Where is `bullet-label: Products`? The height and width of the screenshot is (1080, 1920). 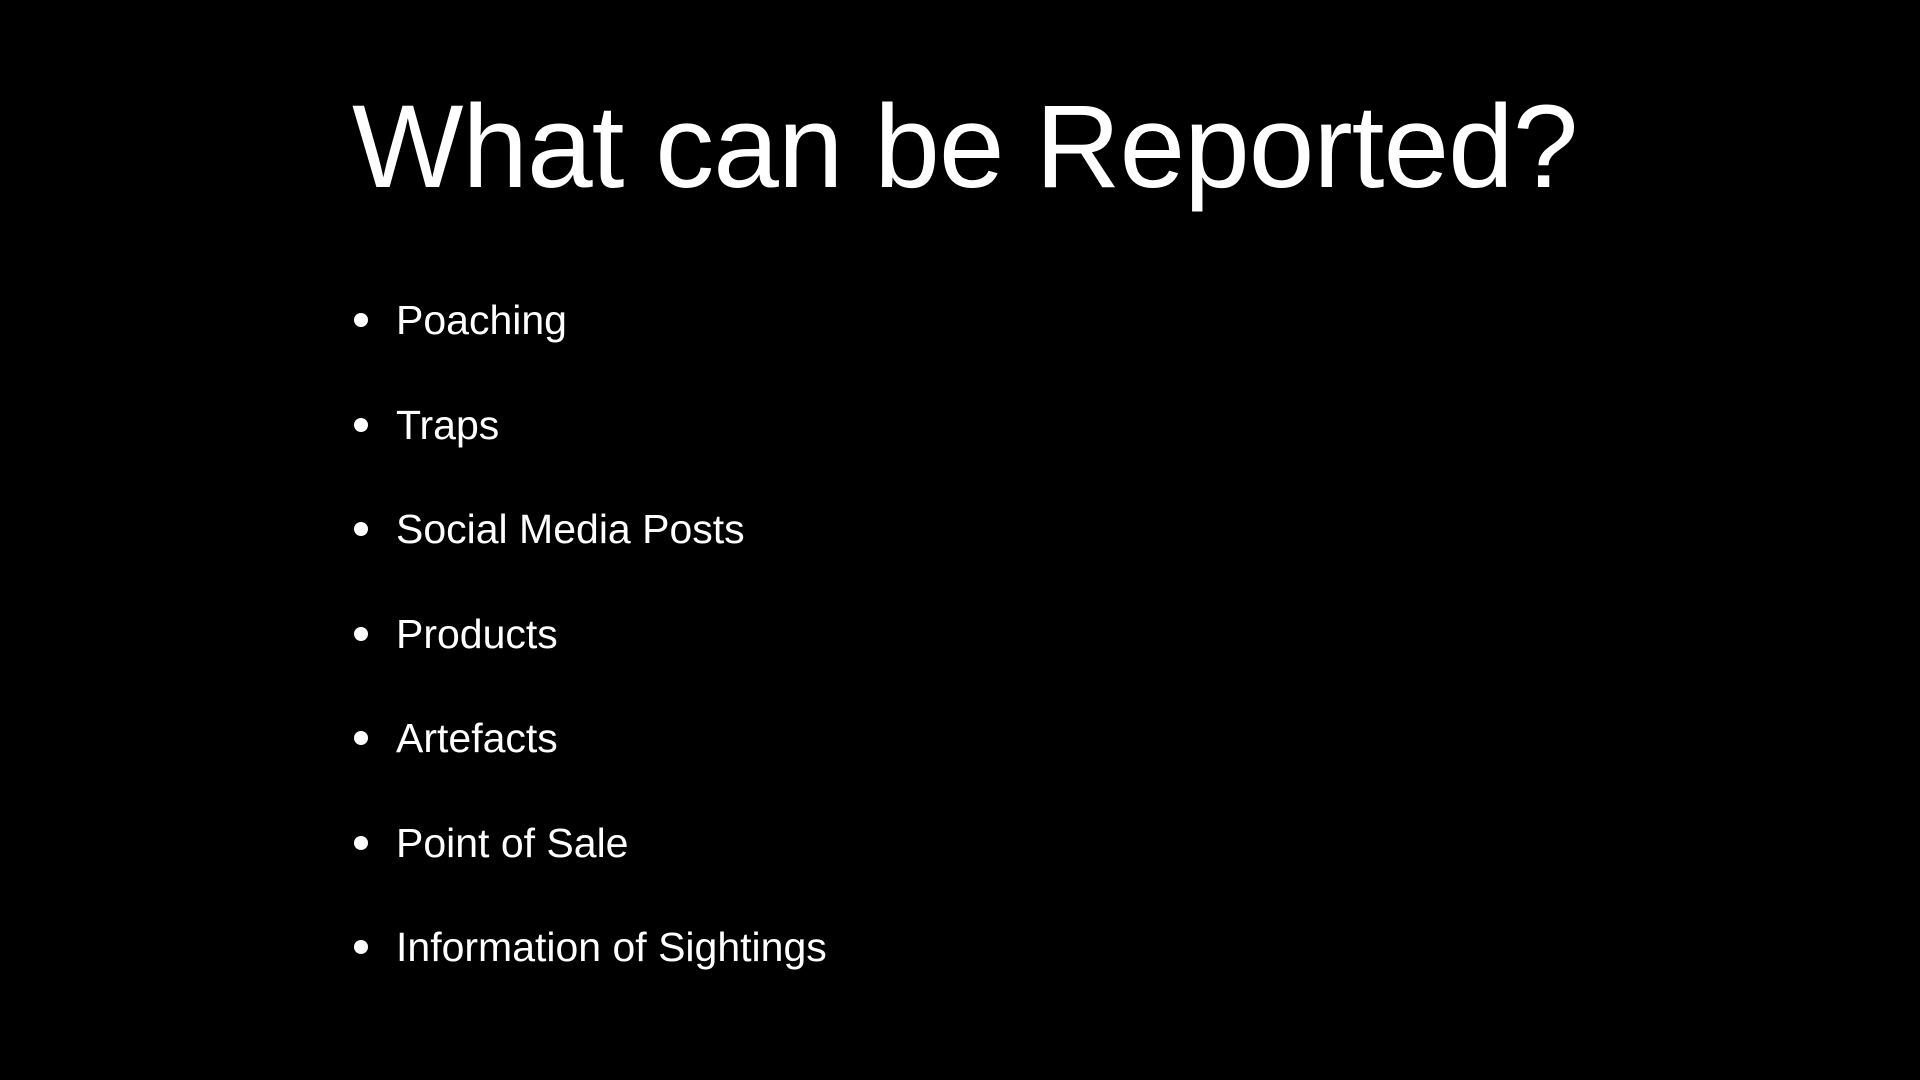
bullet-label: Products is located at coordinates (477, 633).